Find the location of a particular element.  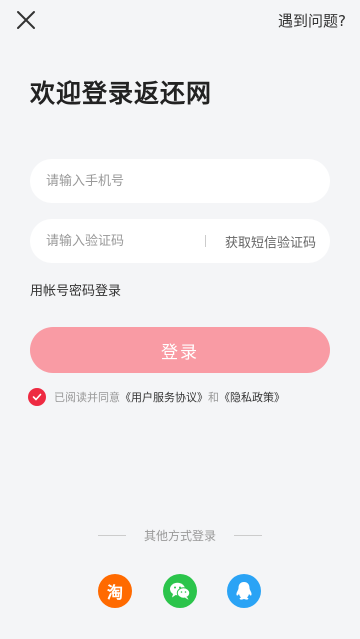

phone-input is located at coordinates (180, 181).